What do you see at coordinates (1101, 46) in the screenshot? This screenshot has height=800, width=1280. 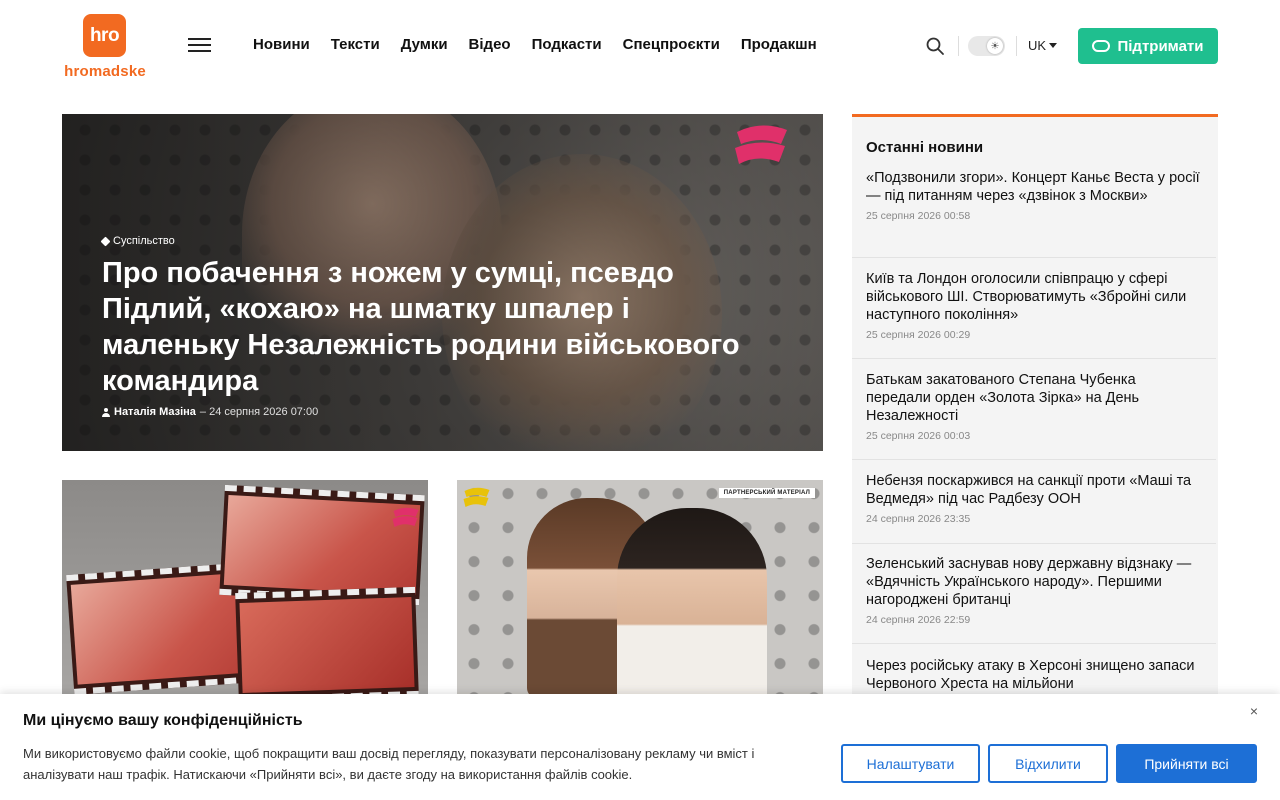 I see `donate-icon` at bounding box center [1101, 46].